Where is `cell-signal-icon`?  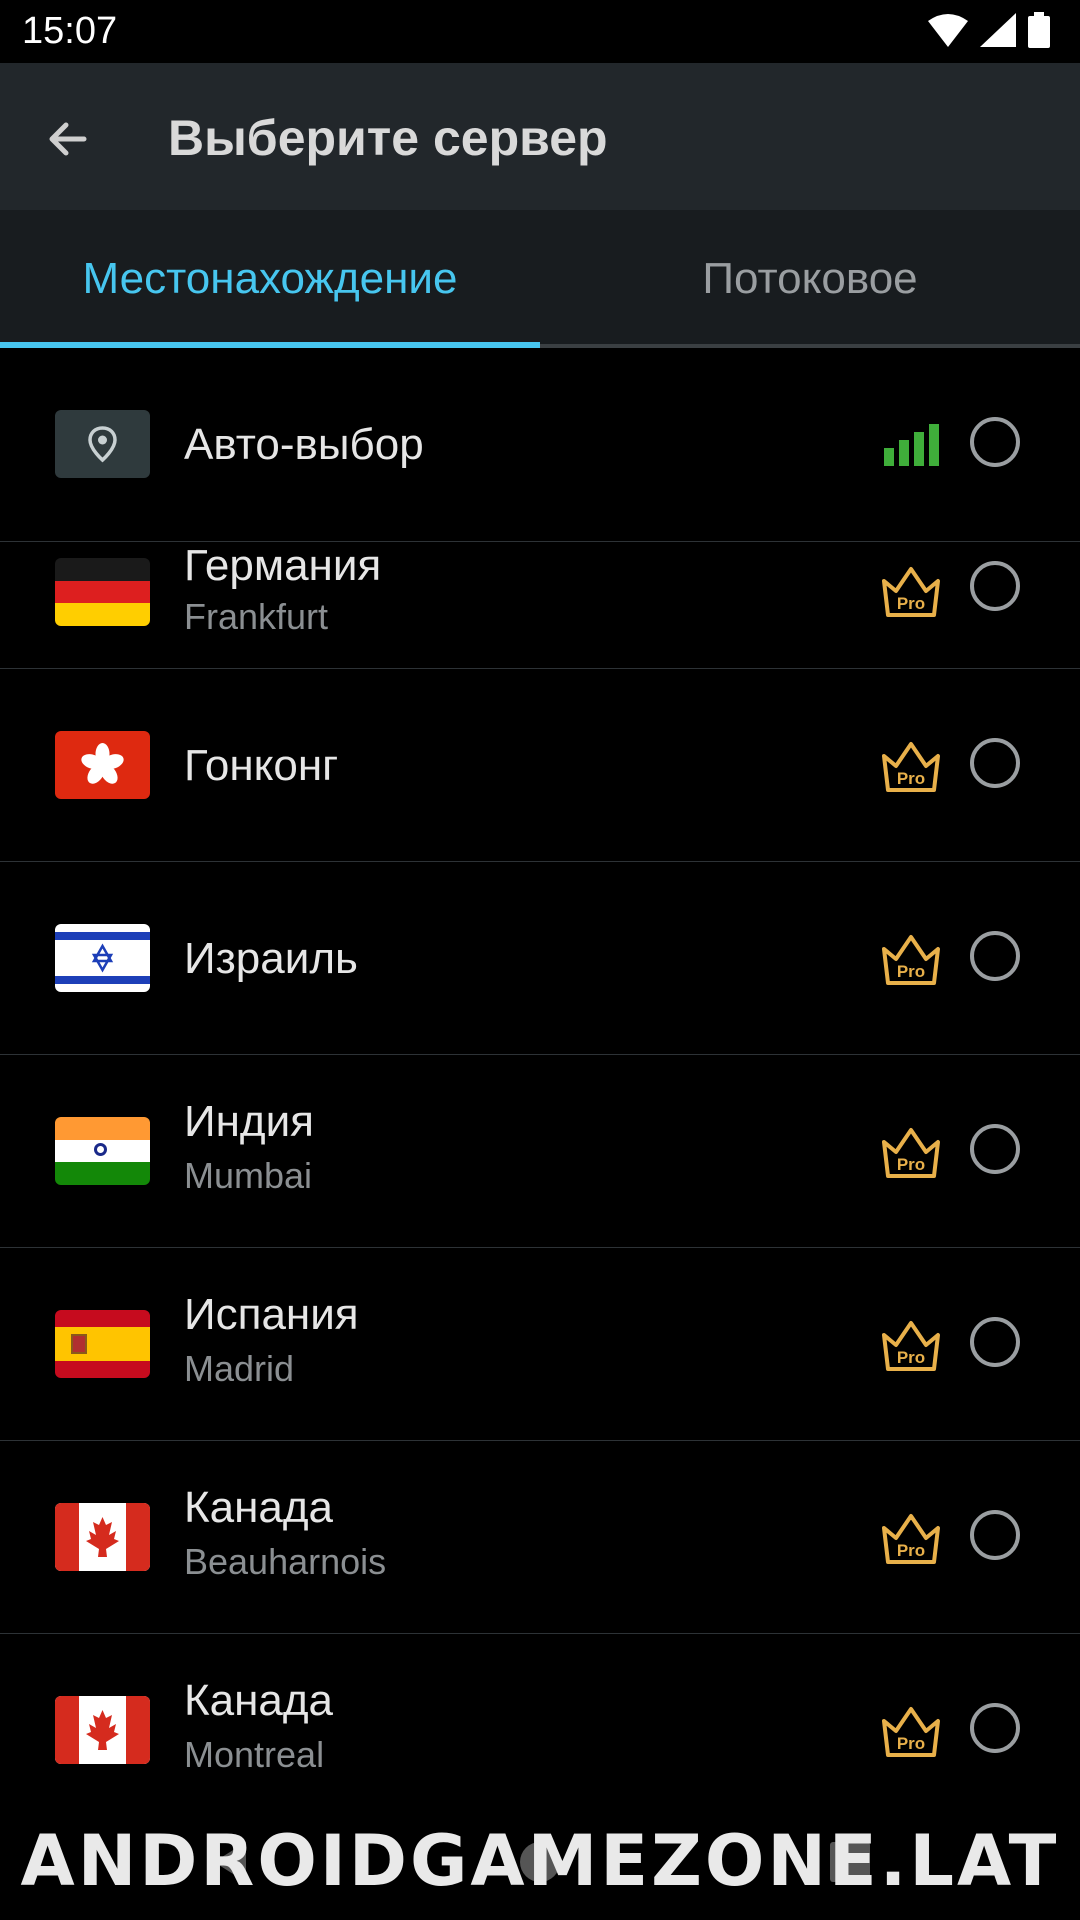
cell-signal-icon is located at coordinates (998, 30).